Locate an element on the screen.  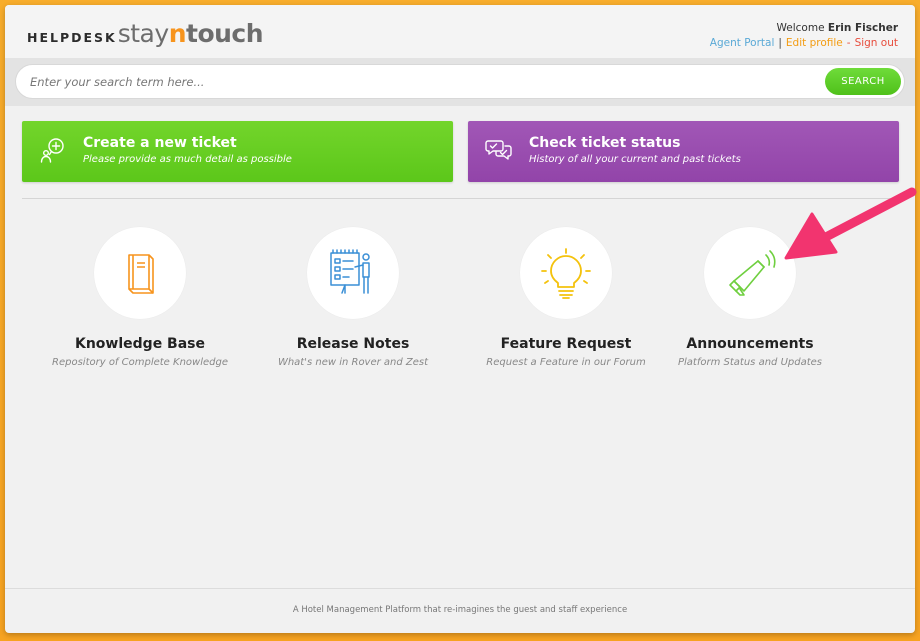
megaphone-icon is located at coordinates (752, 273).